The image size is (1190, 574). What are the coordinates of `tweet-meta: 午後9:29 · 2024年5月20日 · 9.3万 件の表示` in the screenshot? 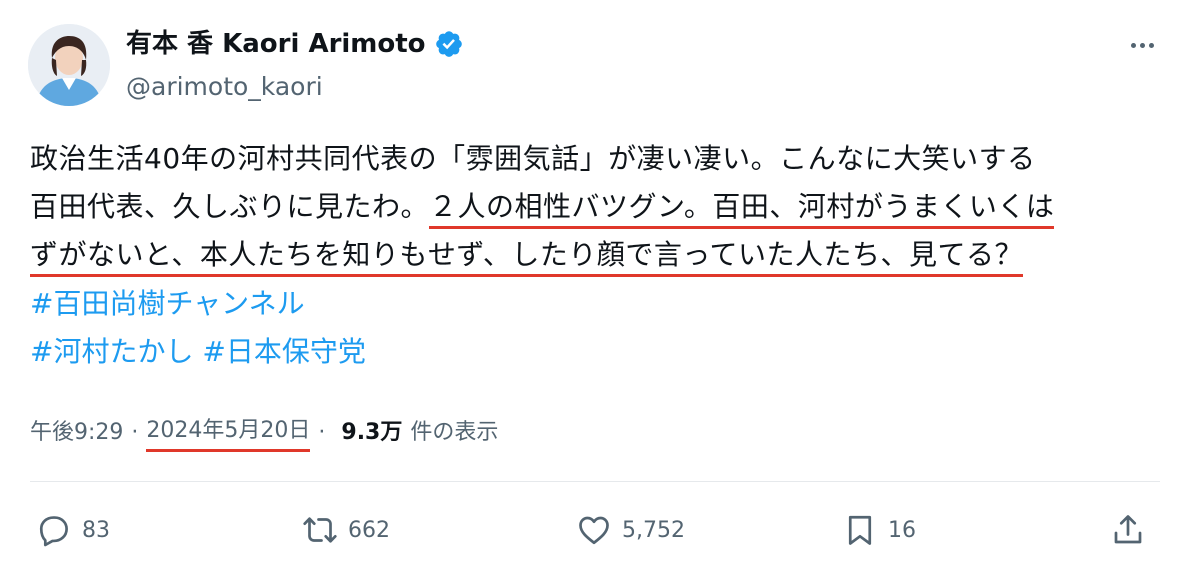 It's located at (264, 433).